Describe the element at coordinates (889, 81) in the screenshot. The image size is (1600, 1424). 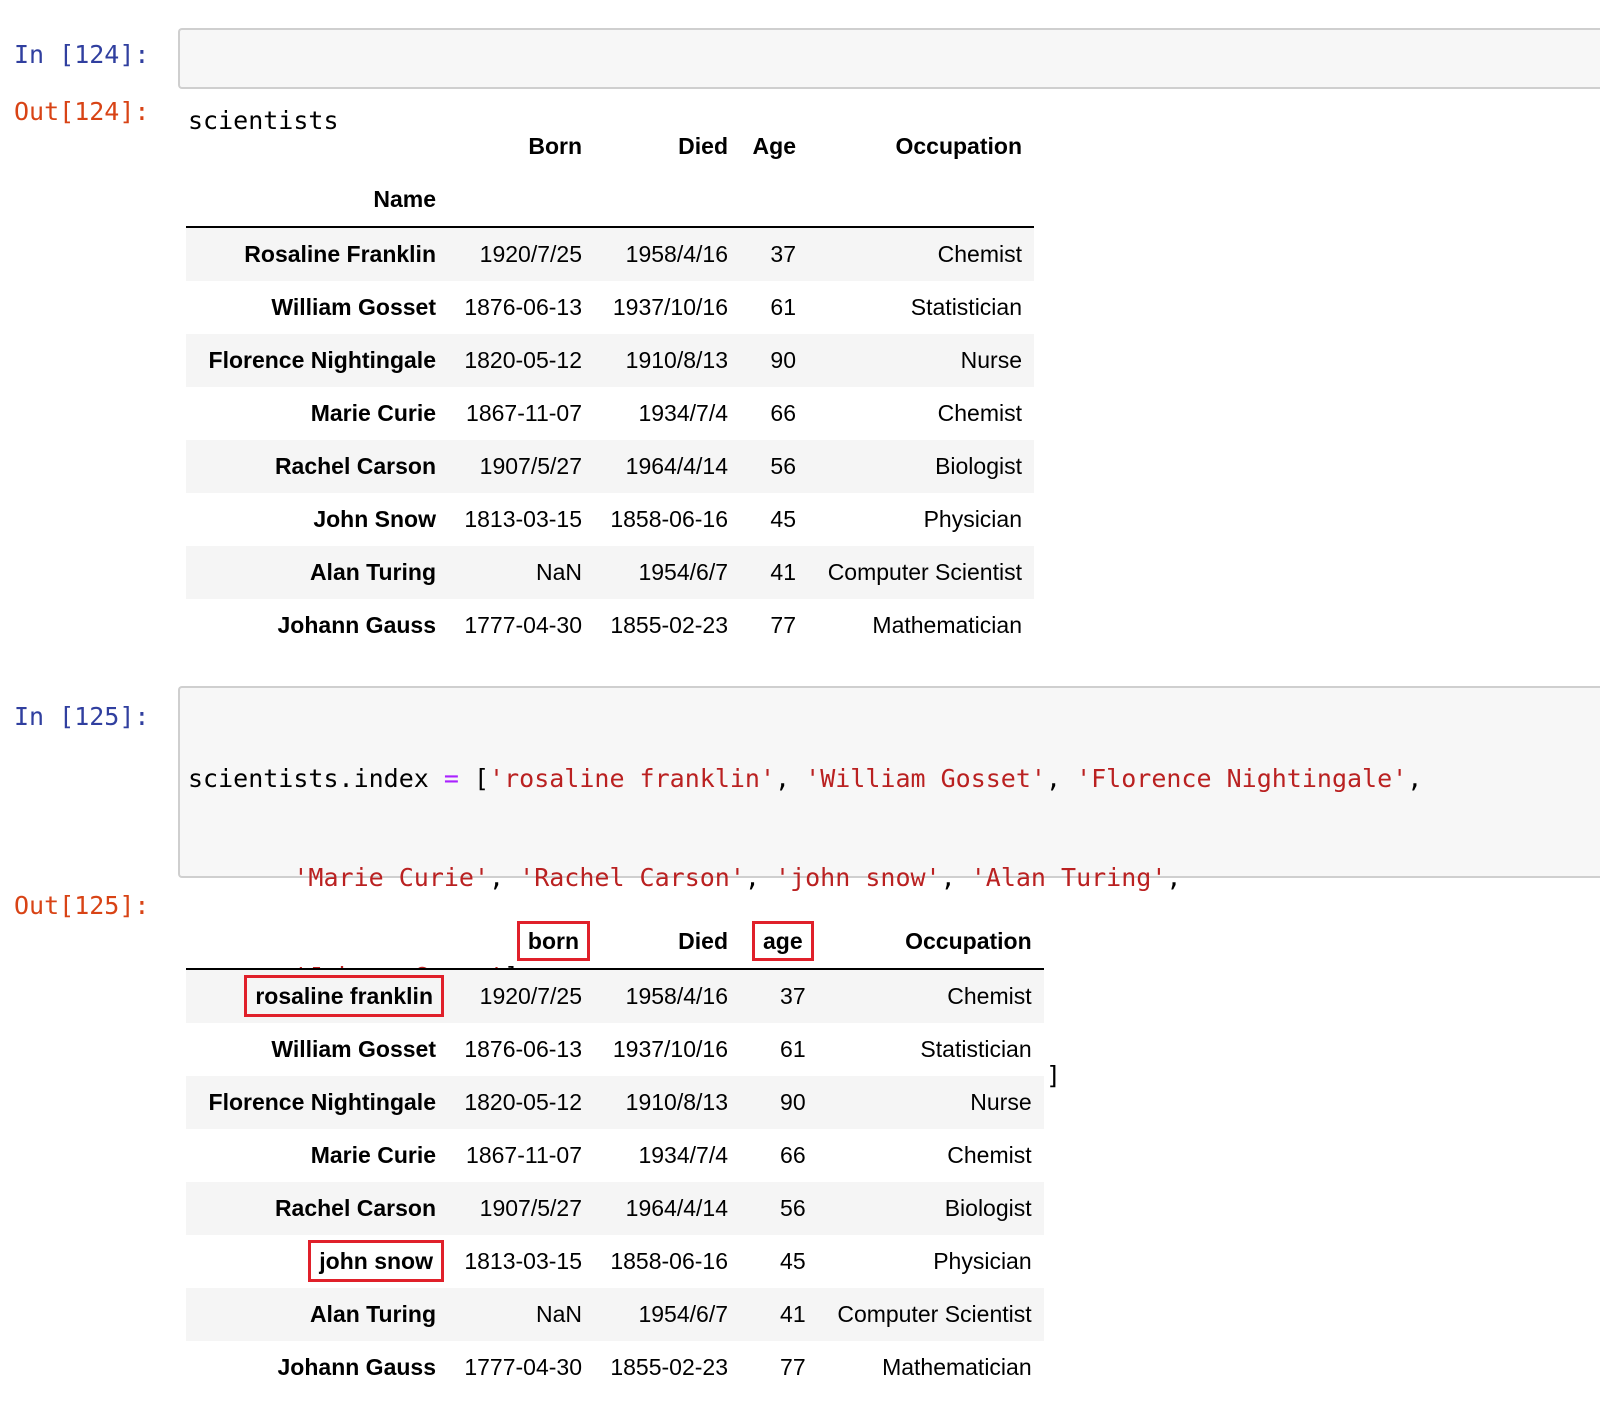
I see `code-input-124: scientists` at that location.